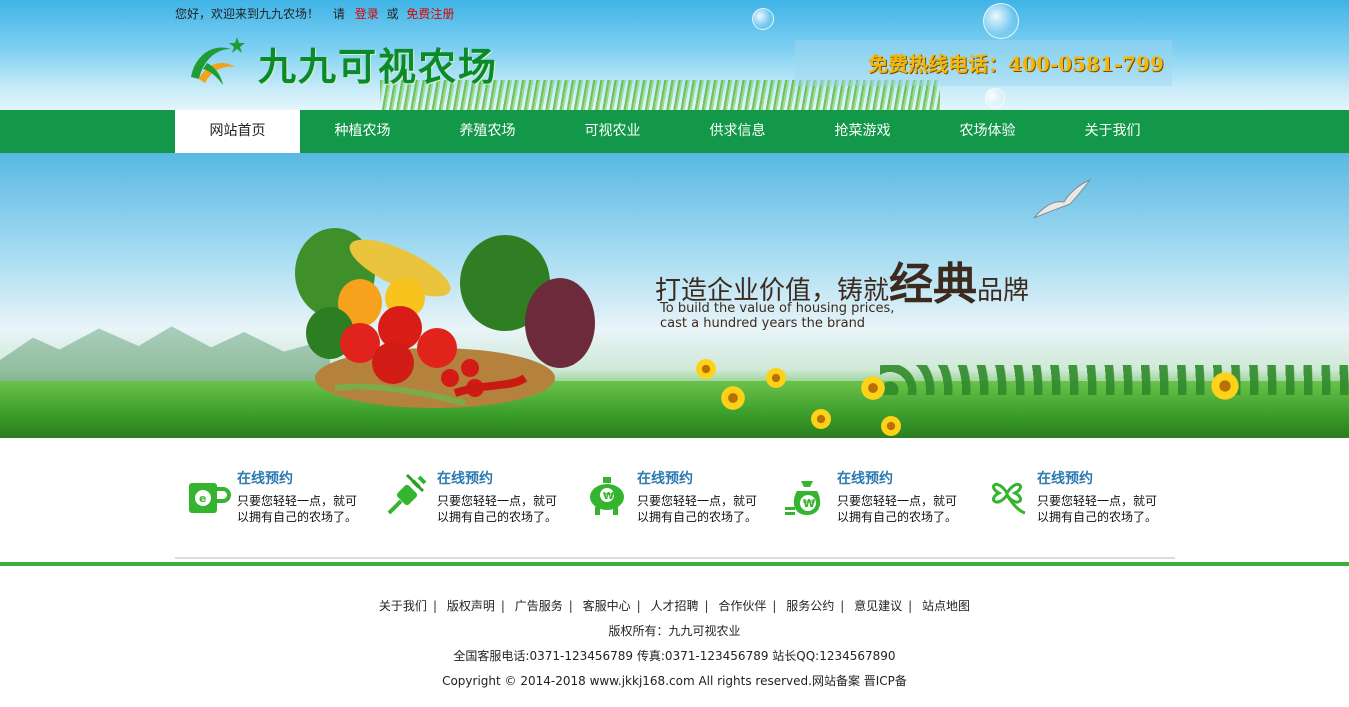  What do you see at coordinates (430, 14) in the screenshot?
I see `register-link: 免费注册` at bounding box center [430, 14].